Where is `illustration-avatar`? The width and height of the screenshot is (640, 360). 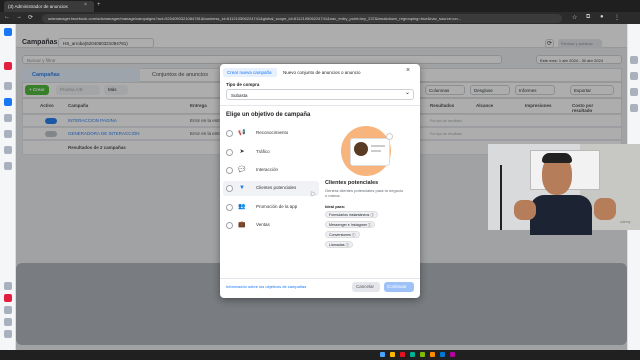 illustration-avatar is located at coordinates (361, 149).